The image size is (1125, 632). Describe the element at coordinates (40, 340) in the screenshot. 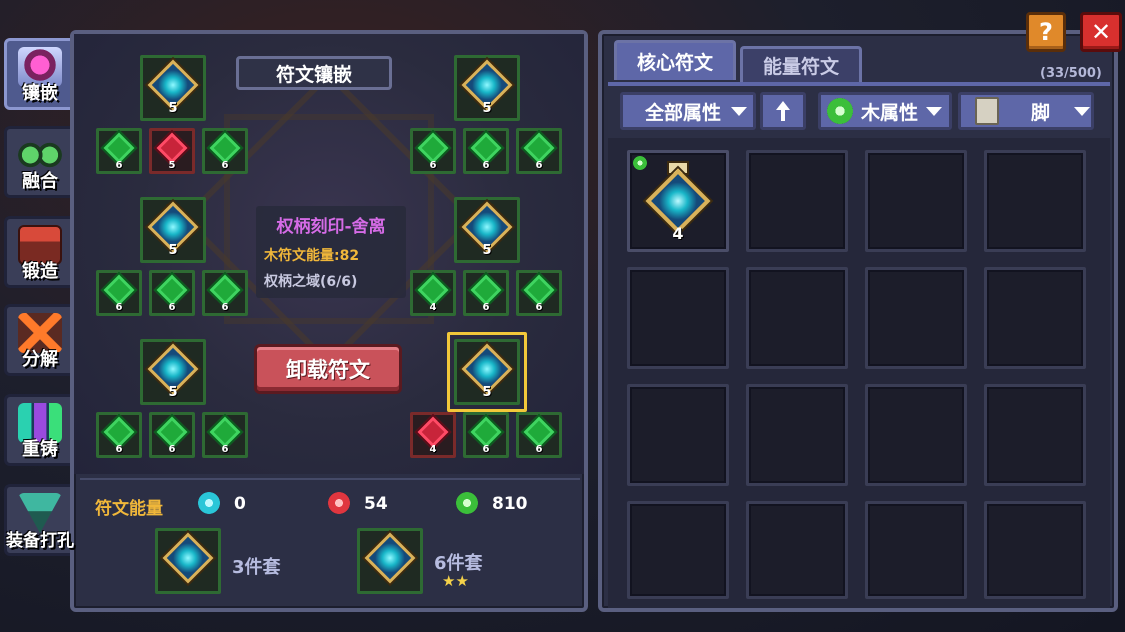

I see `side-tab-disassemble: 分解` at that location.